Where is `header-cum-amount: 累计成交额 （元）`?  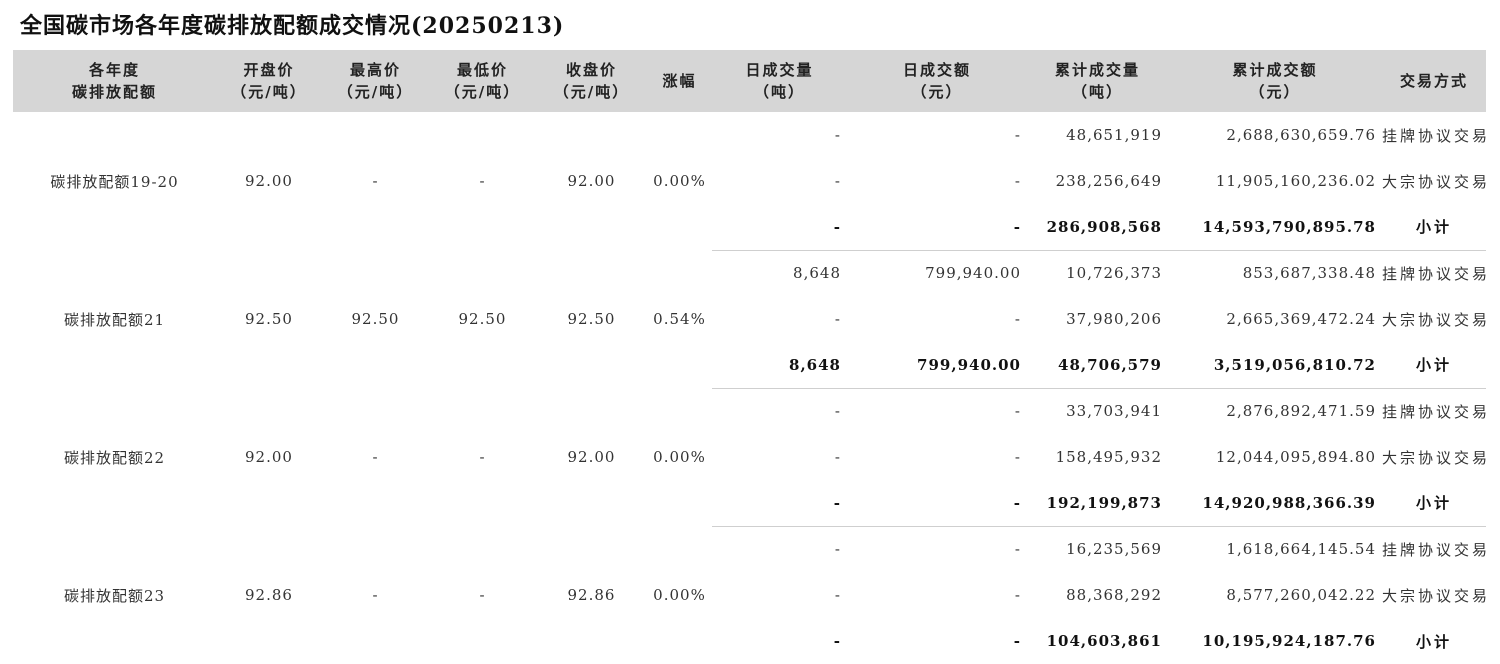
header-cum-amount: 累计成交额 （元） is located at coordinates (1275, 81).